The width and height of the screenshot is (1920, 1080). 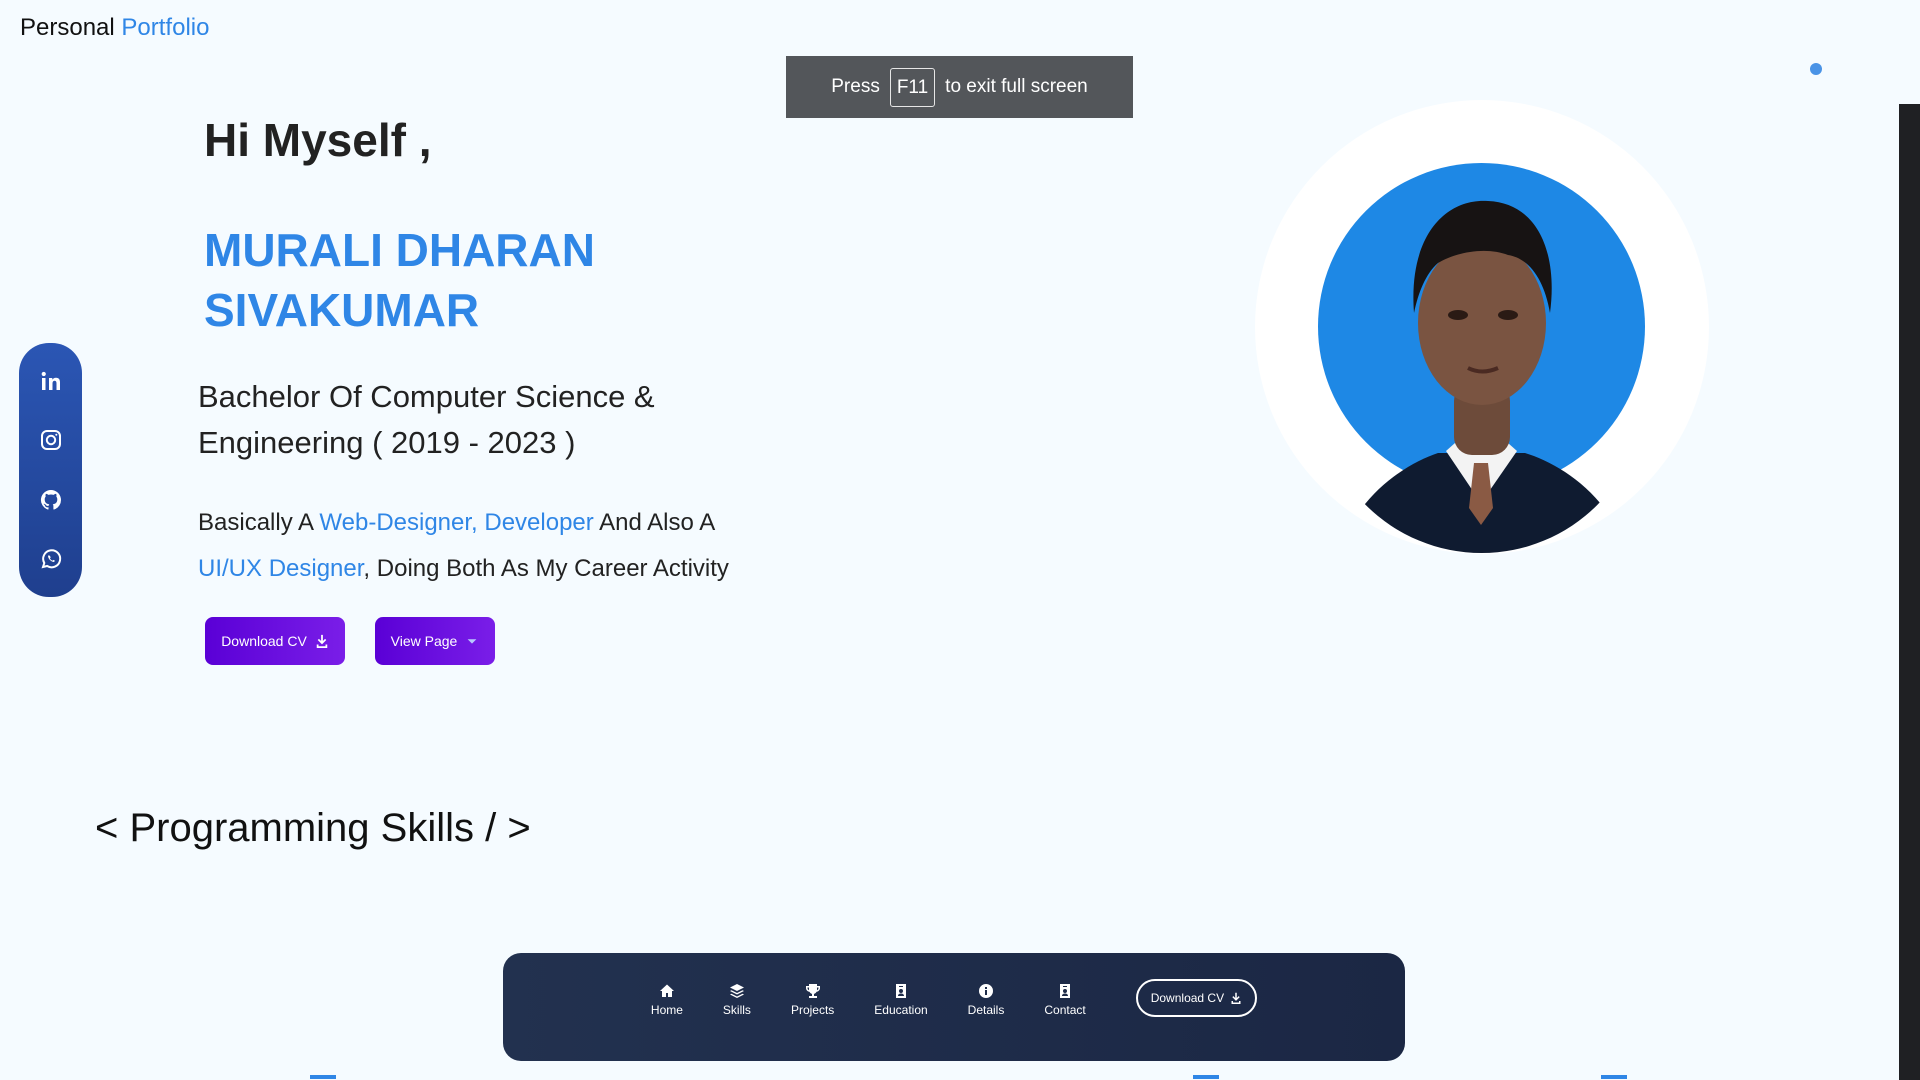 I want to click on degree-line1: Bachelor Of Computer Science &, so click(x=426, y=396).